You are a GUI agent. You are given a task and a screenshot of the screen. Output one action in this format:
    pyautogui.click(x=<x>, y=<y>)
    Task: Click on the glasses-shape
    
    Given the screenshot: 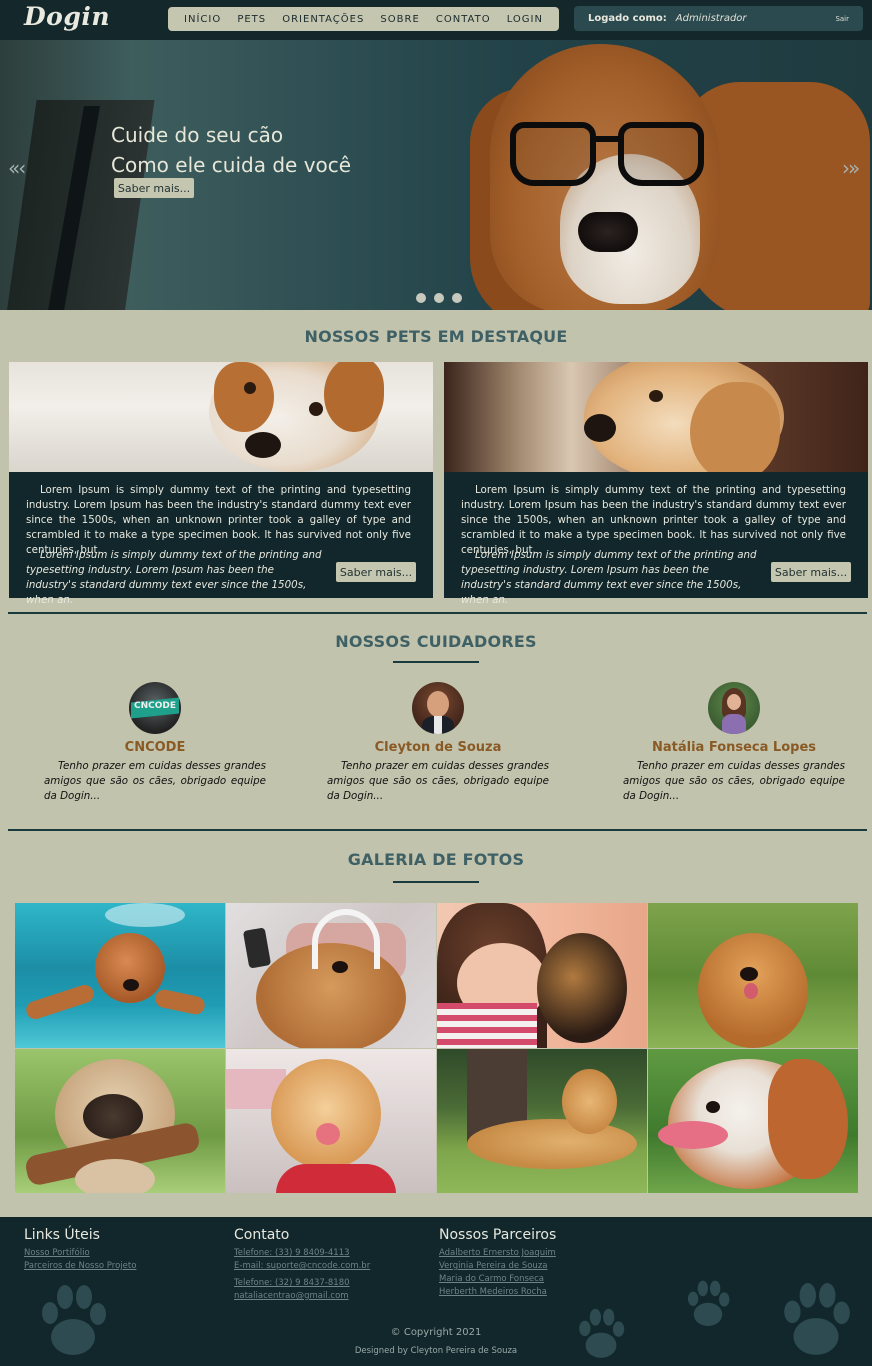 What is the action you would take?
    pyautogui.click(x=608, y=154)
    